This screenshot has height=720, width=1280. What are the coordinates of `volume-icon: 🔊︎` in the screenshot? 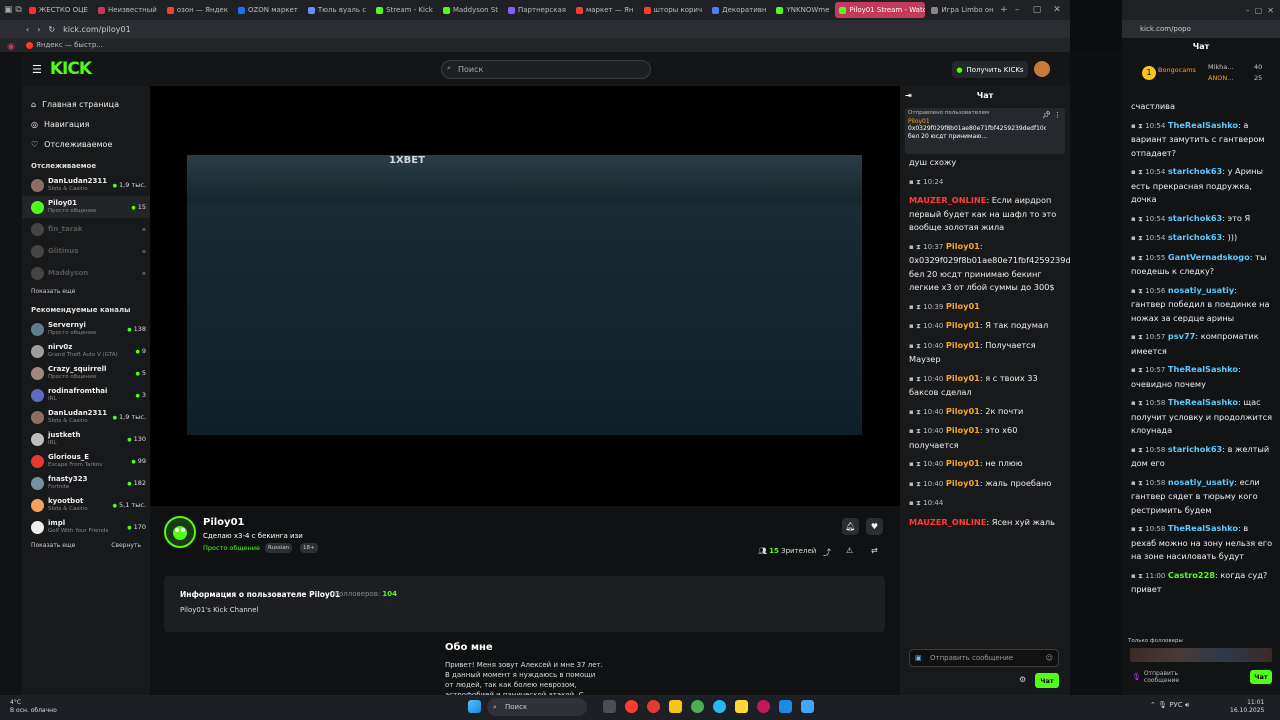 It's located at (1187, 705).